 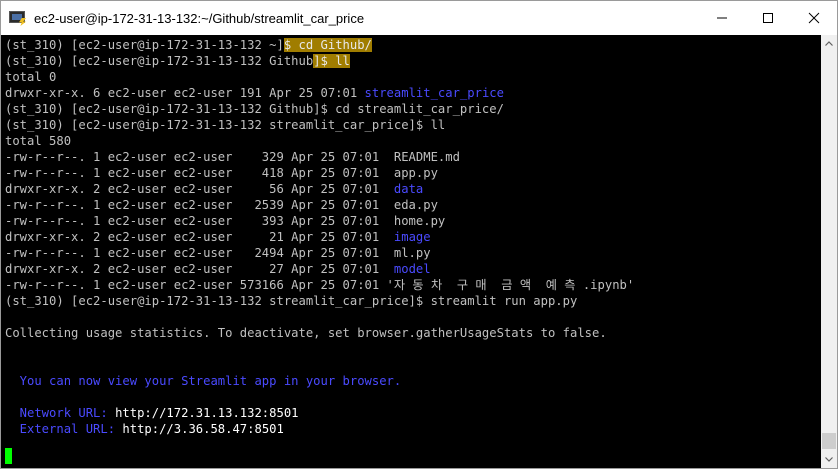 What do you see at coordinates (38, 141) in the screenshot?
I see `terminal-text-segment: total 580` at bounding box center [38, 141].